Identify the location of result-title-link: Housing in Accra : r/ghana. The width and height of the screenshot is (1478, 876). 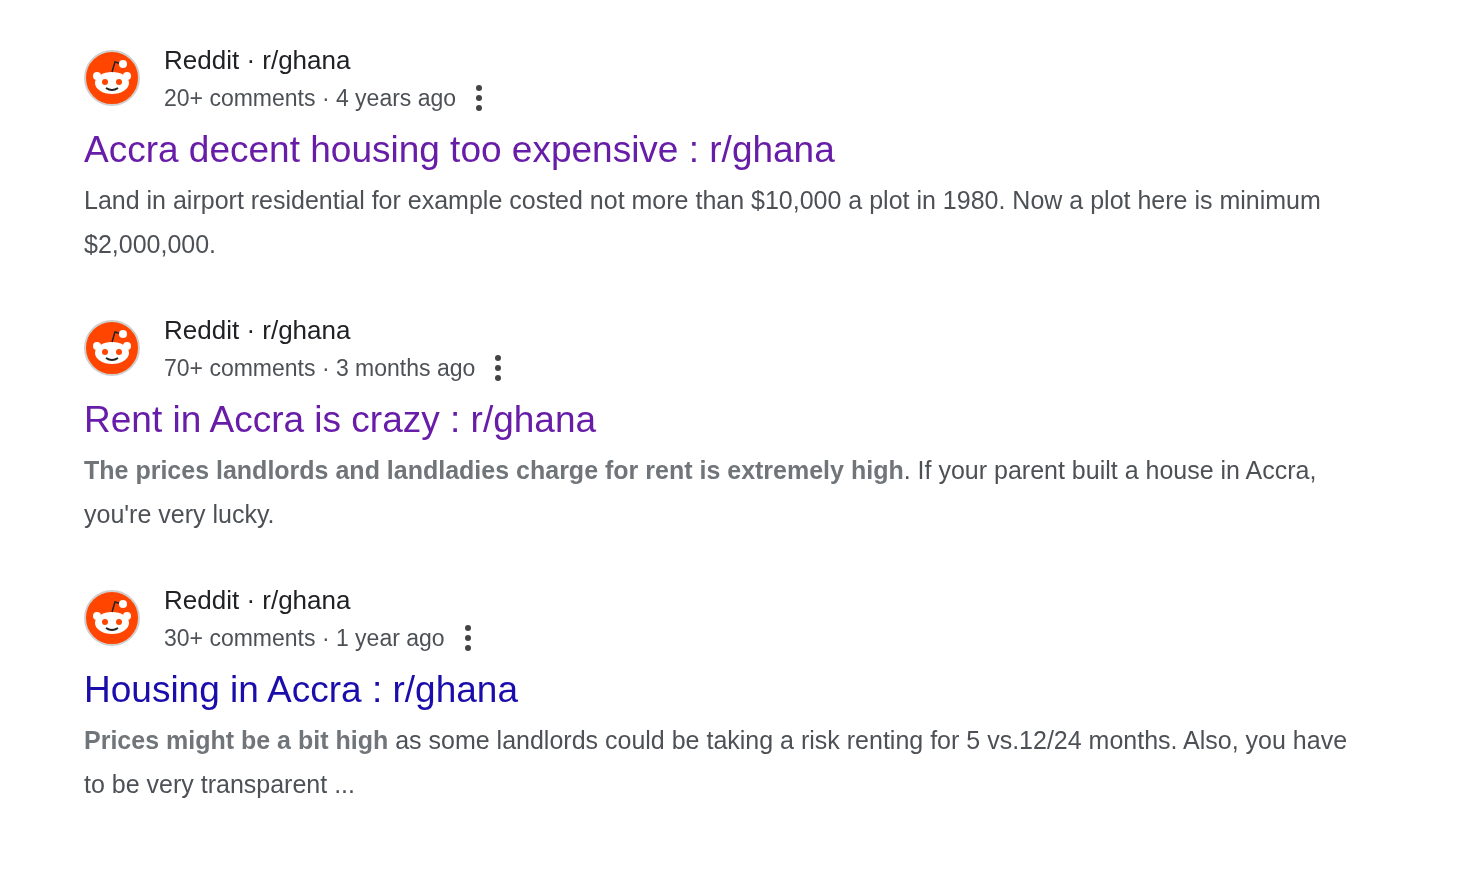
(301, 690).